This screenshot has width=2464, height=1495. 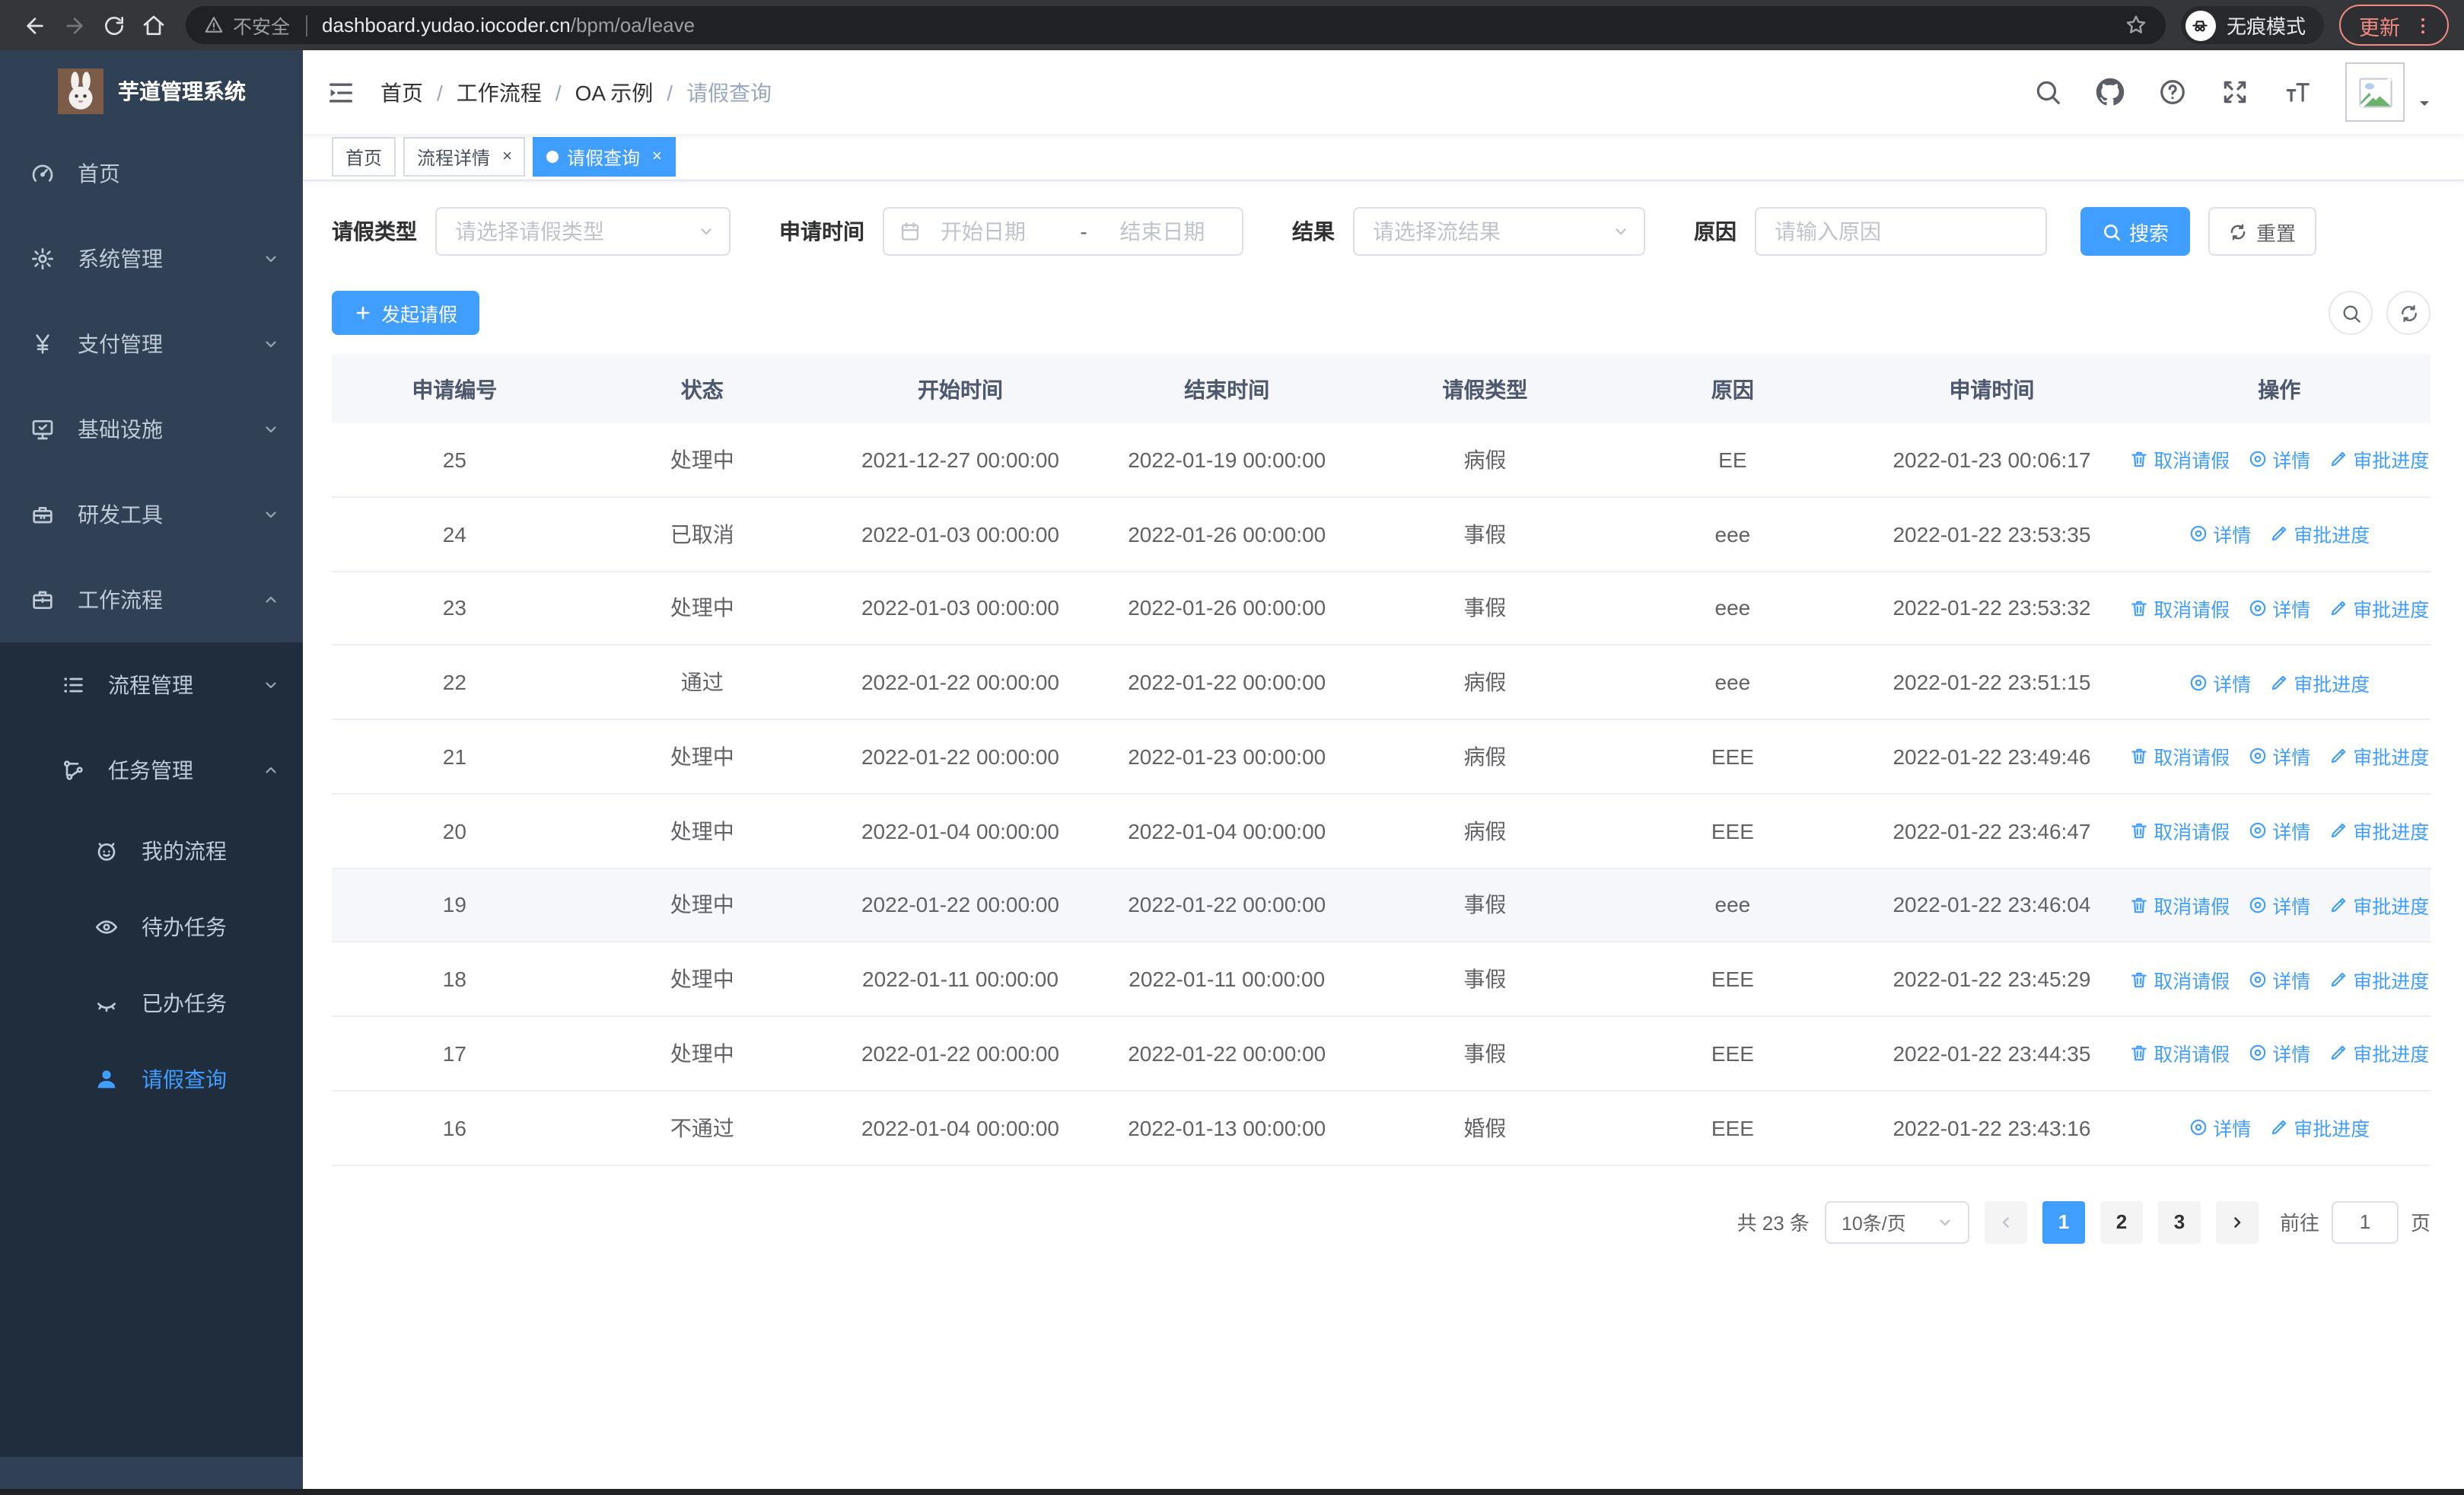 I want to click on chevron-down-icon, so click(x=271, y=344).